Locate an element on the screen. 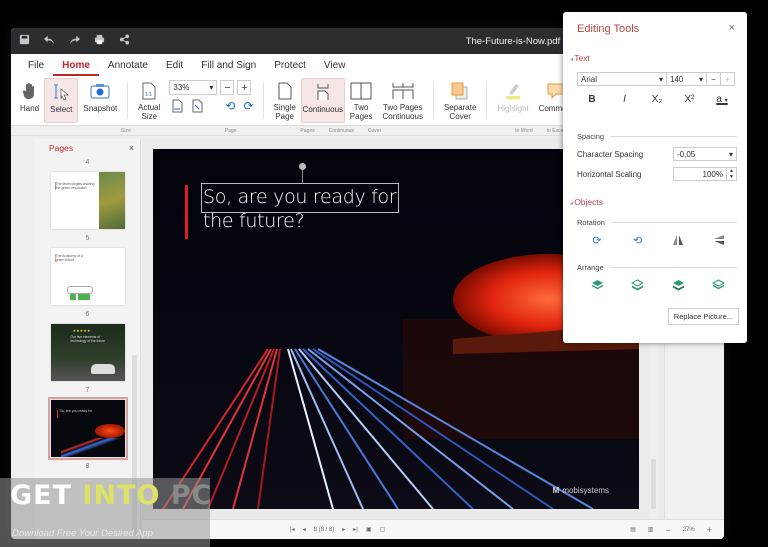 The width and height of the screenshot is (768, 547). page-indicator: 8 (8 / 8) is located at coordinates (324, 530).